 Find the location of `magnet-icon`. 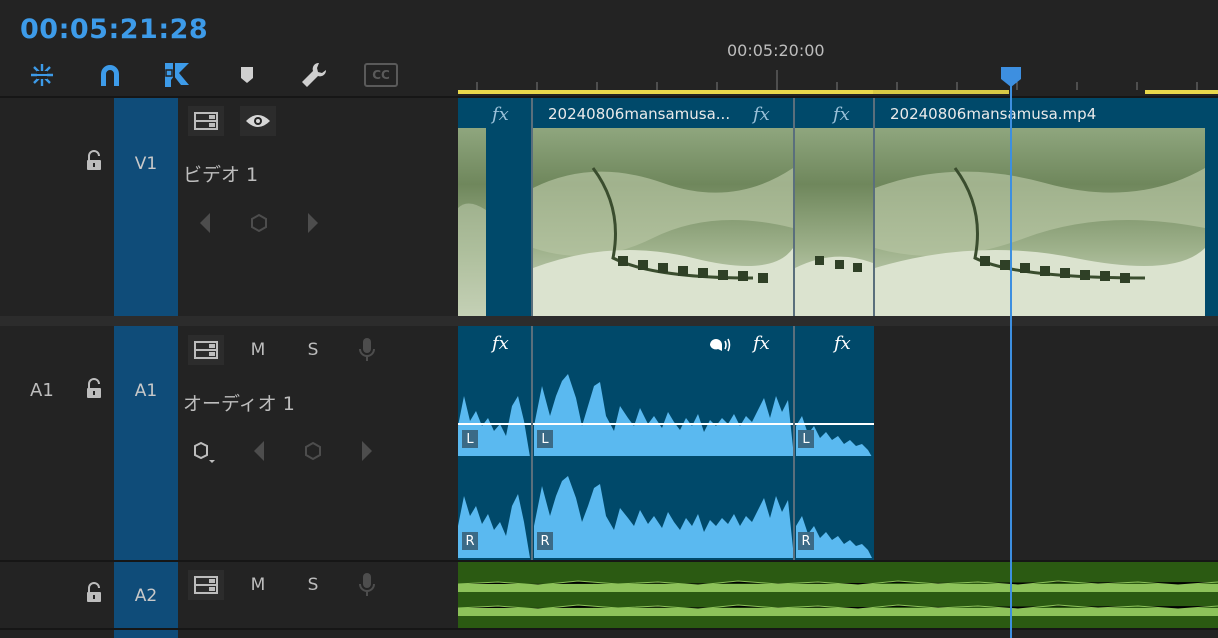

magnet-icon is located at coordinates (110, 75).